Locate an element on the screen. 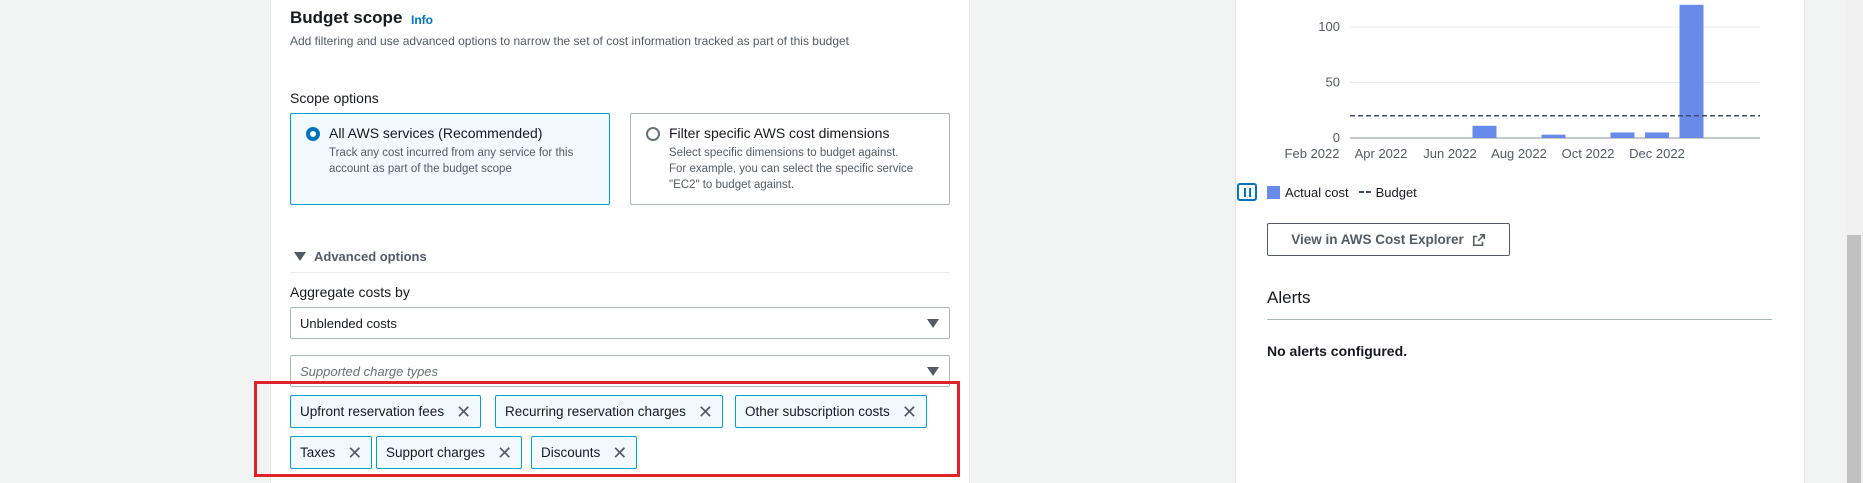 This screenshot has height=483, width=1863. dashed-line-icon is located at coordinates (1364, 192).